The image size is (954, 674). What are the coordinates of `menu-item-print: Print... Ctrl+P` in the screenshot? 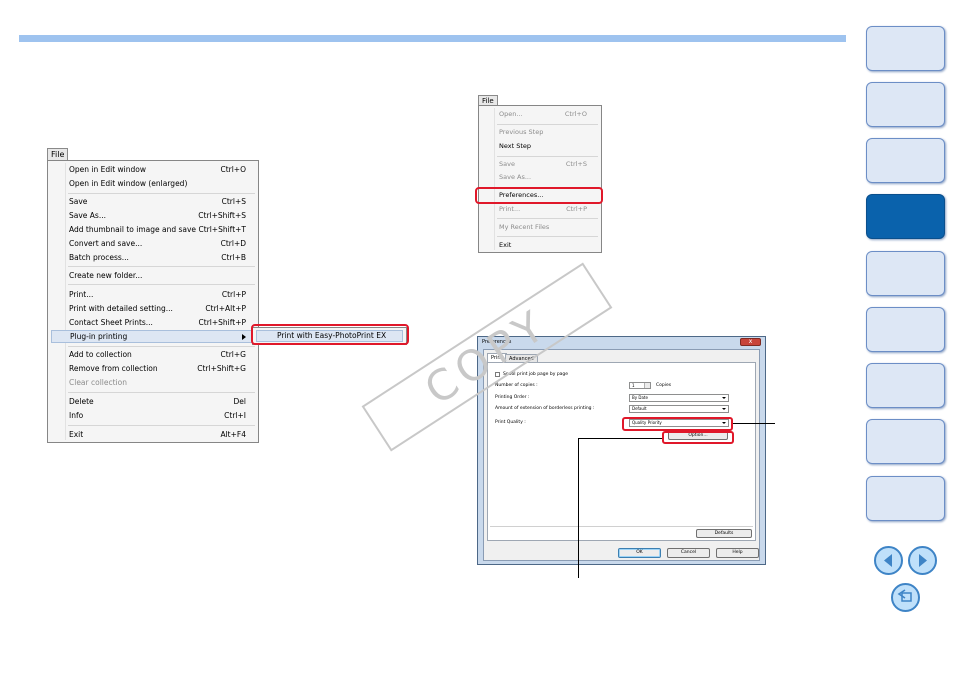 It's located at (157, 294).